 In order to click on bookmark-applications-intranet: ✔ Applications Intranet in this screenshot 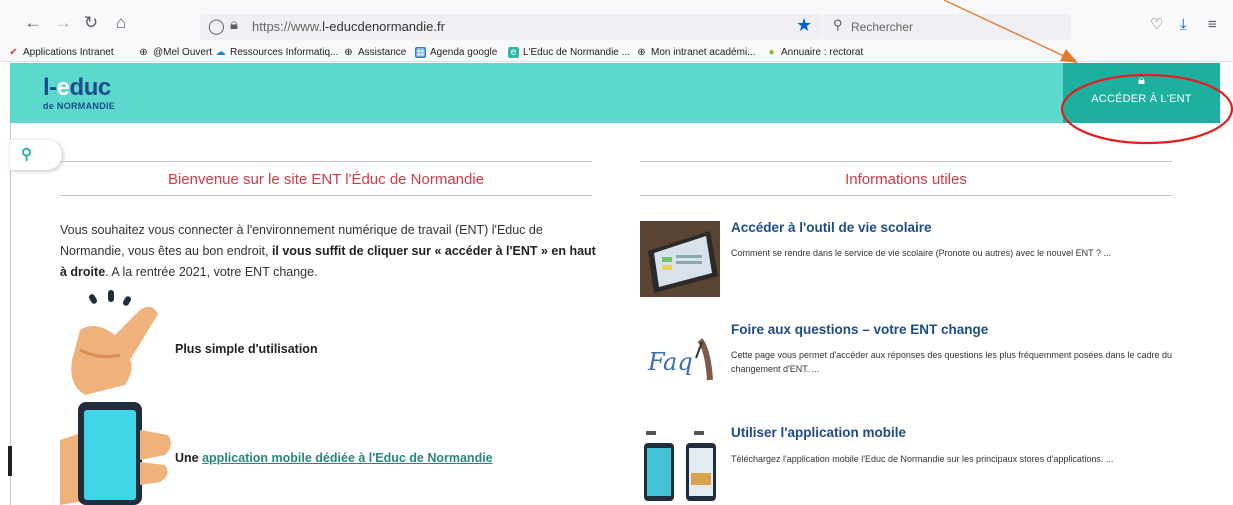, I will do `click(60, 52)`.